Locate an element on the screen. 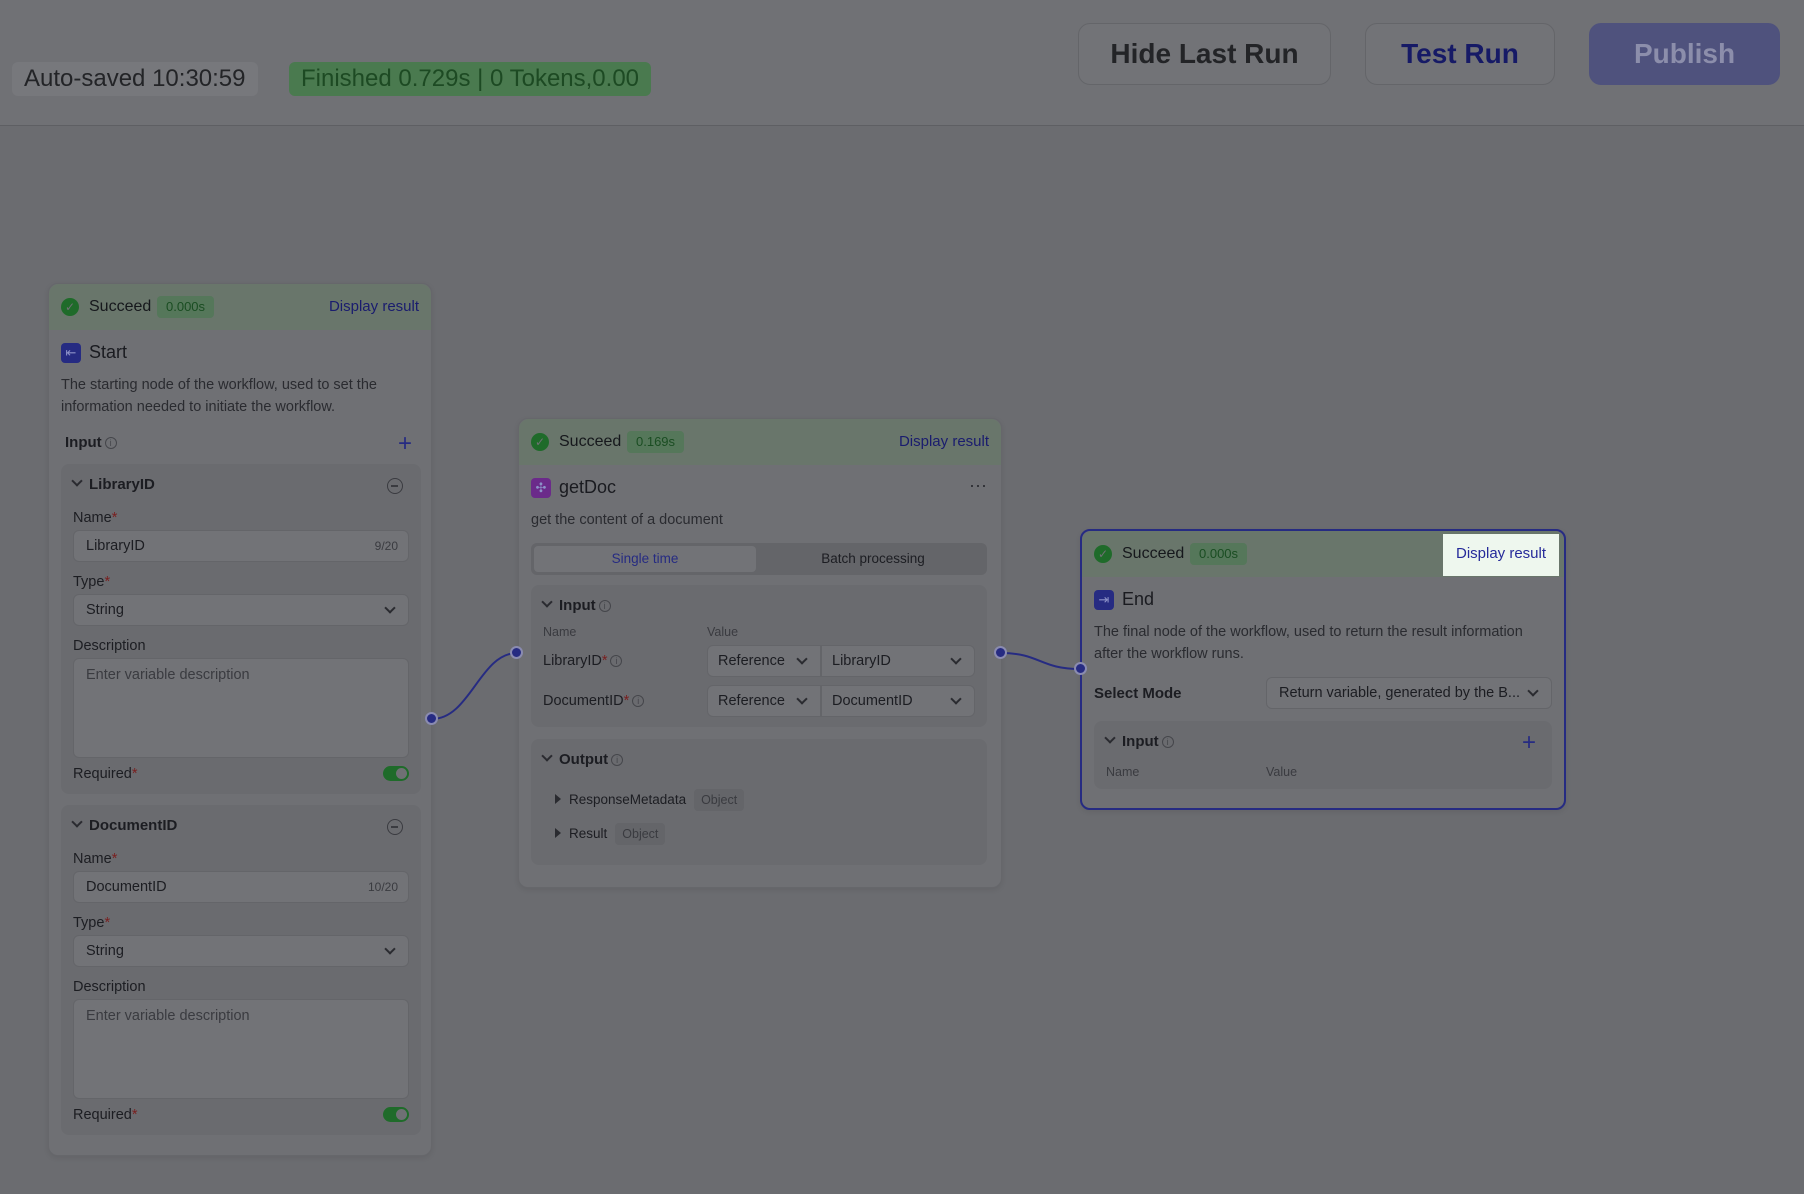 The image size is (1804, 1194). name-field: DocumentID 10/20 is located at coordinates (241, 887).